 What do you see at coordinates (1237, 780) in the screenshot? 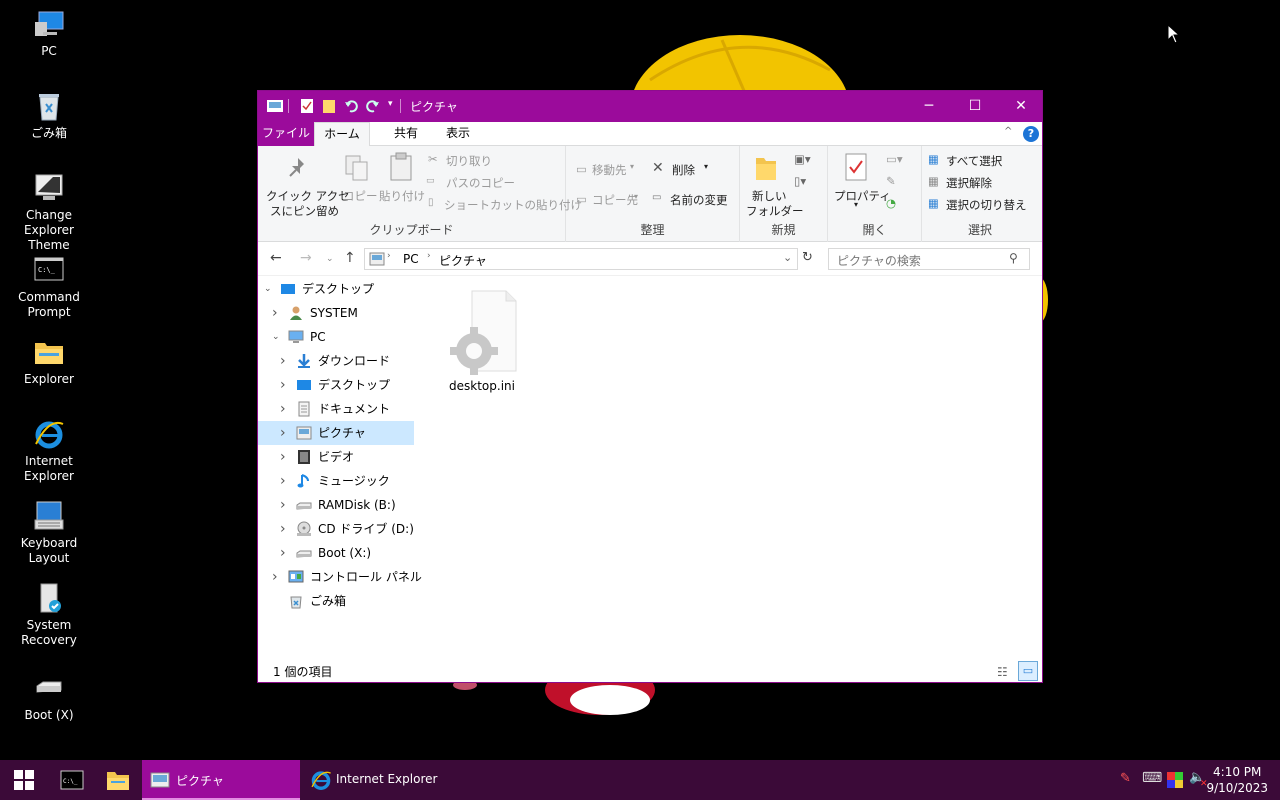
I see `taskbar-clock: 4:10 PM 9/10/2023` at bounding box center [1237, 780].